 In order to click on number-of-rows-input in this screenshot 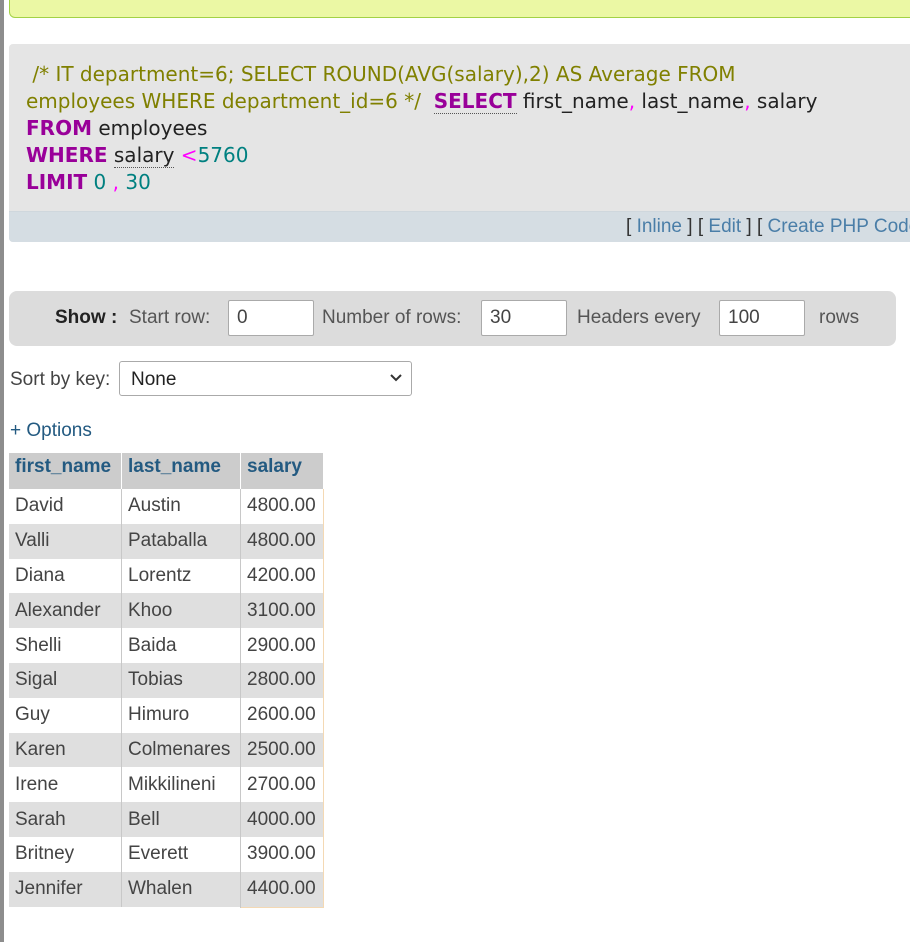, I will do `click(524, 318)`.